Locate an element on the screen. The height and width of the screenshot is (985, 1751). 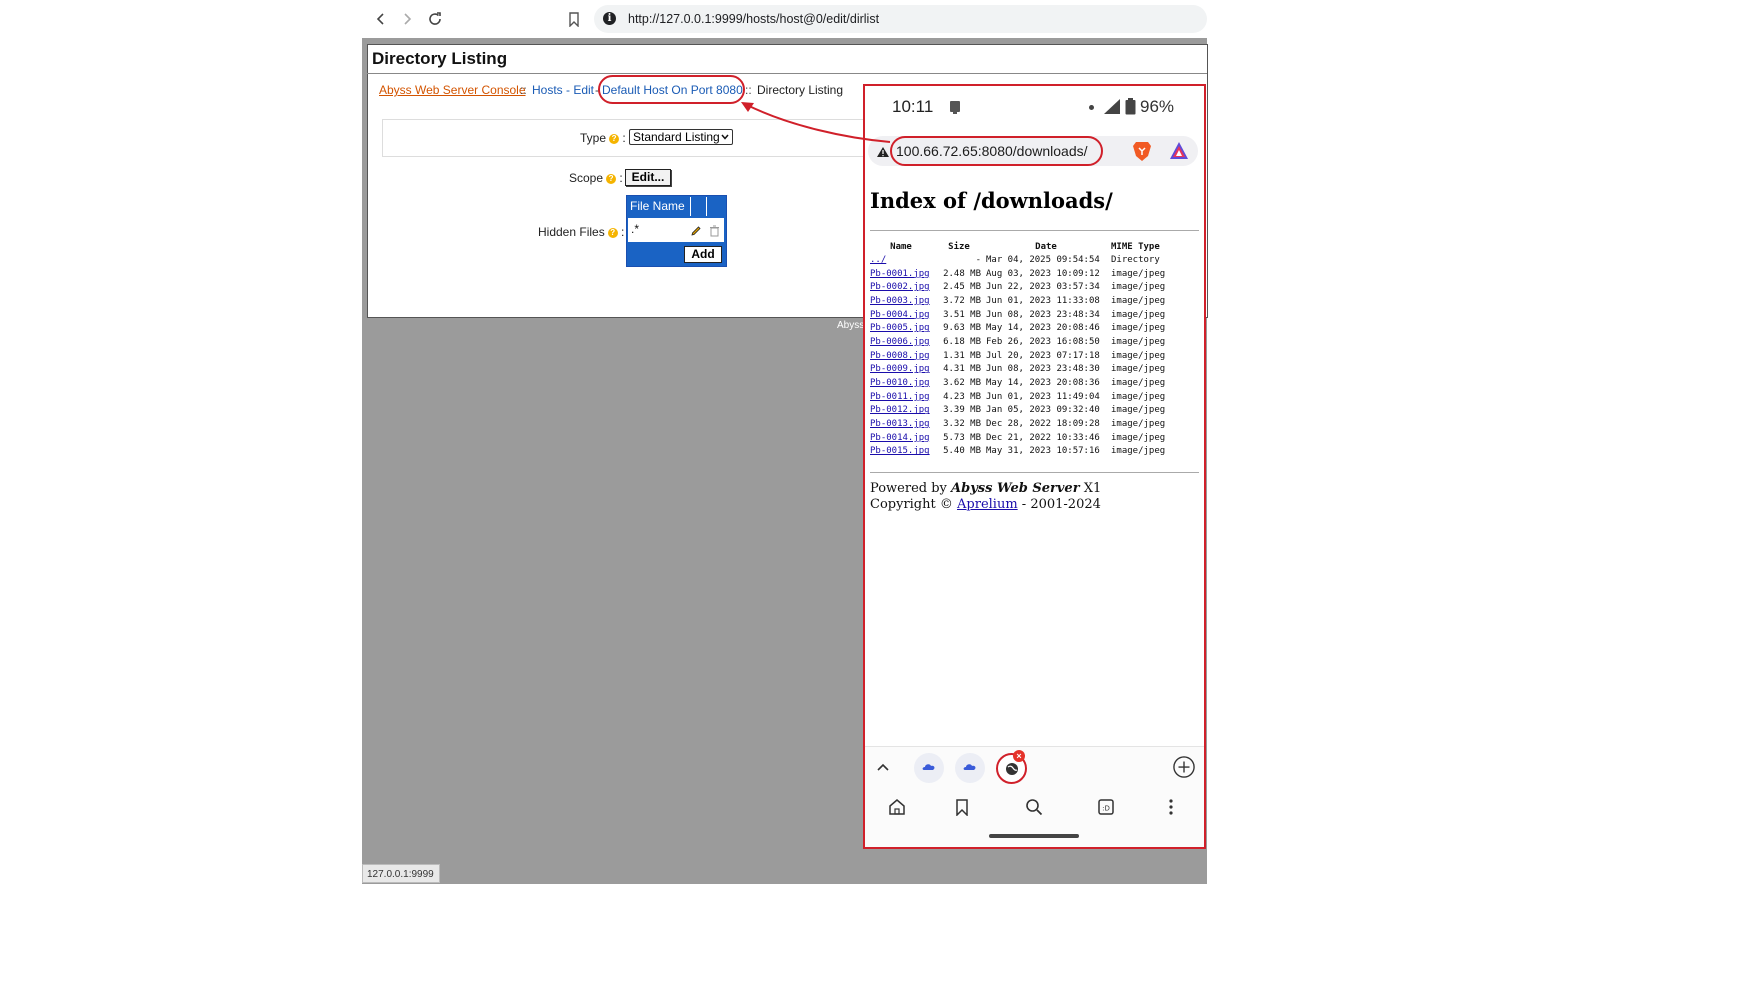
annotation-arrow is located at coordinates (816, 122).